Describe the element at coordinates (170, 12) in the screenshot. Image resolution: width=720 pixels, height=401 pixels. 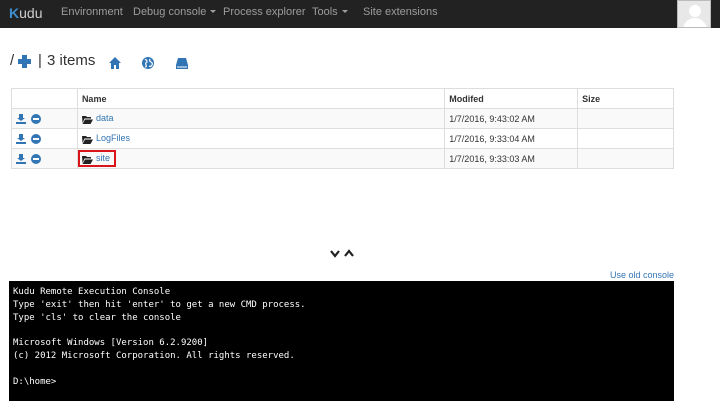
I see `nav-debug-console-label: Debug console` at that location.